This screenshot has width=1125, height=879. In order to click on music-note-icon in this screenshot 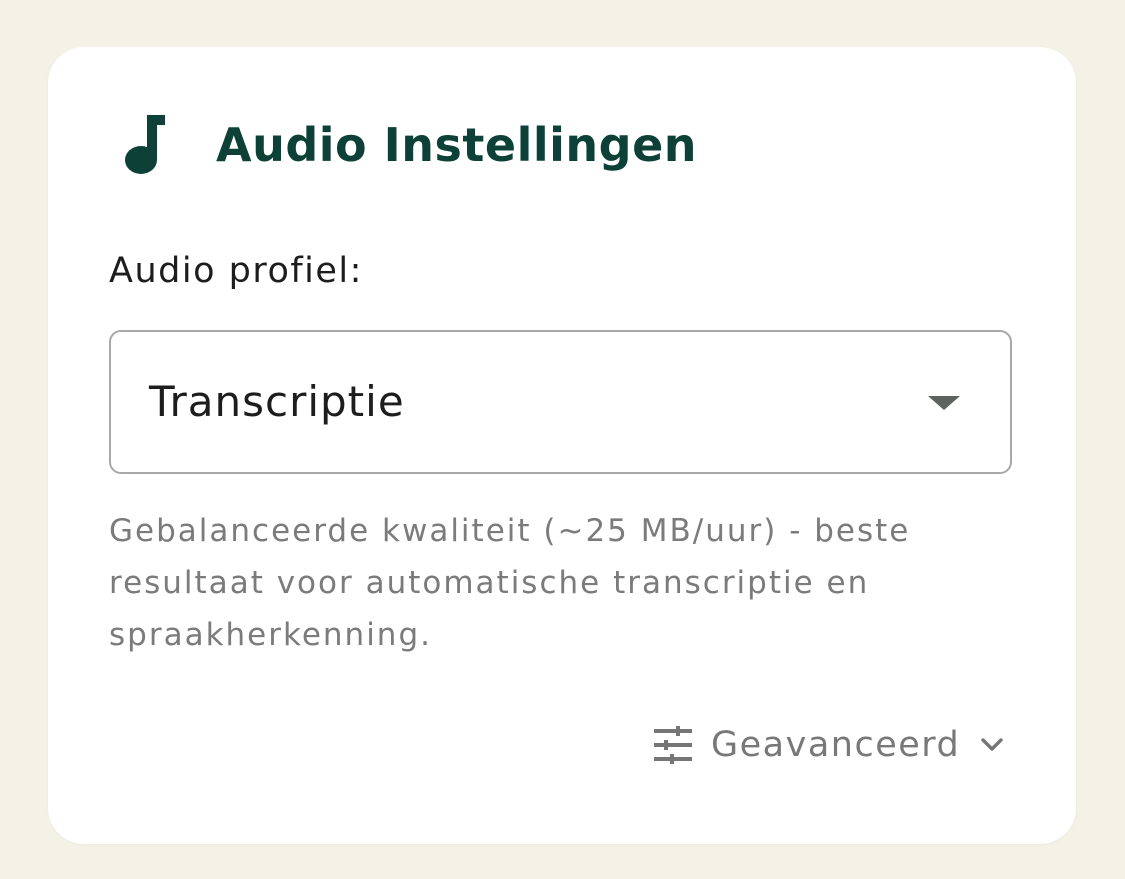, I will do `click(145, 144)`.